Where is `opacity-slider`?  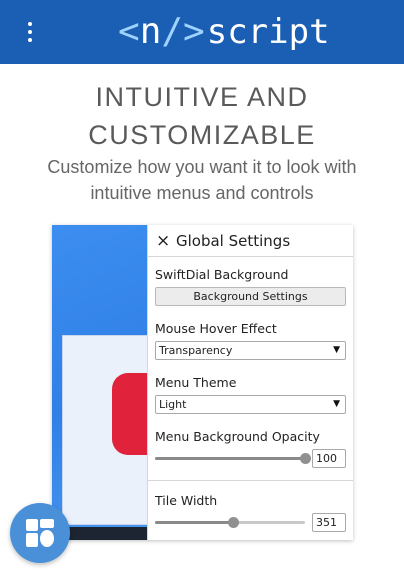
opacity-slider is located at coordinates (233, 458).